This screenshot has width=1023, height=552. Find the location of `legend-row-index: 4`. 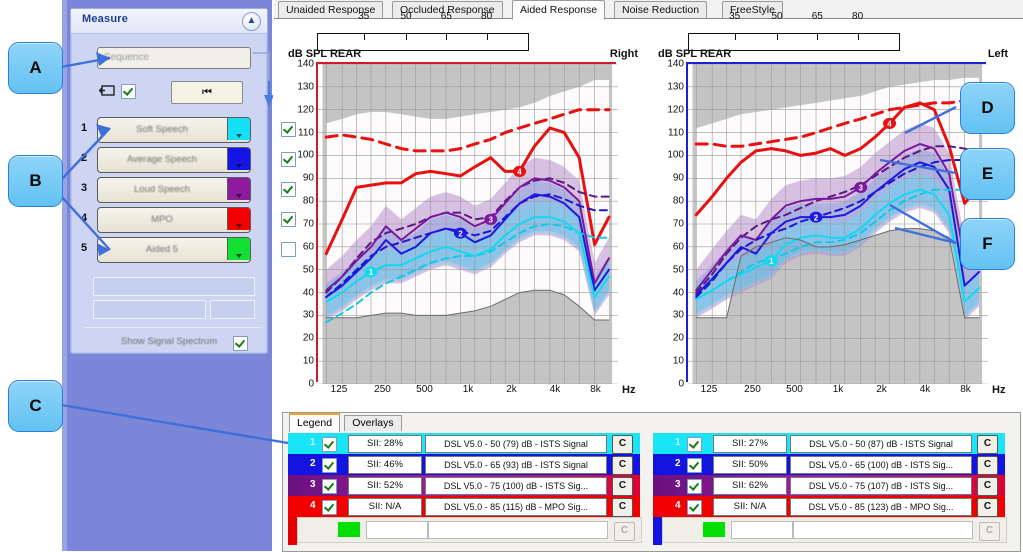

legend-row-index: 4 is located at coordinates (313, 505).